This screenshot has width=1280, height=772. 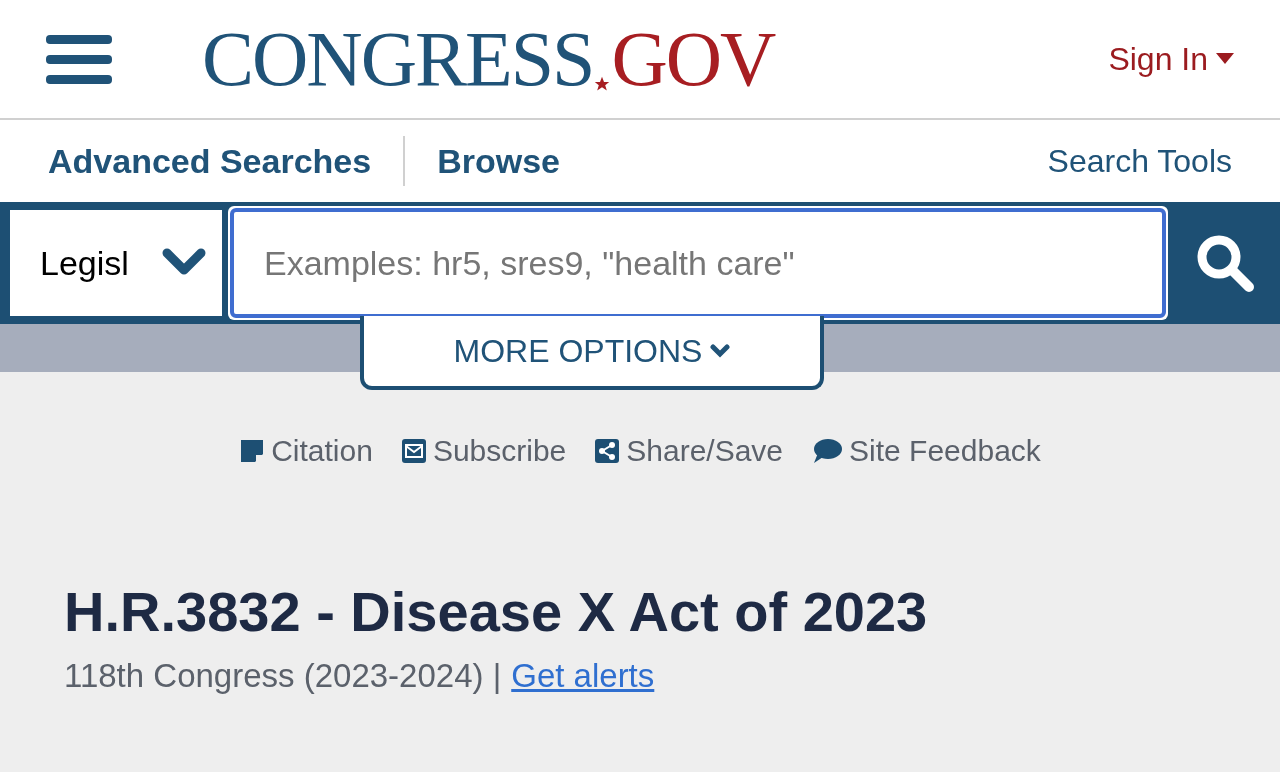 What do you see at coordinates (827, 450) in the screenshot?
I see `speech-bubble-icon` at bounding box center [827, 450].